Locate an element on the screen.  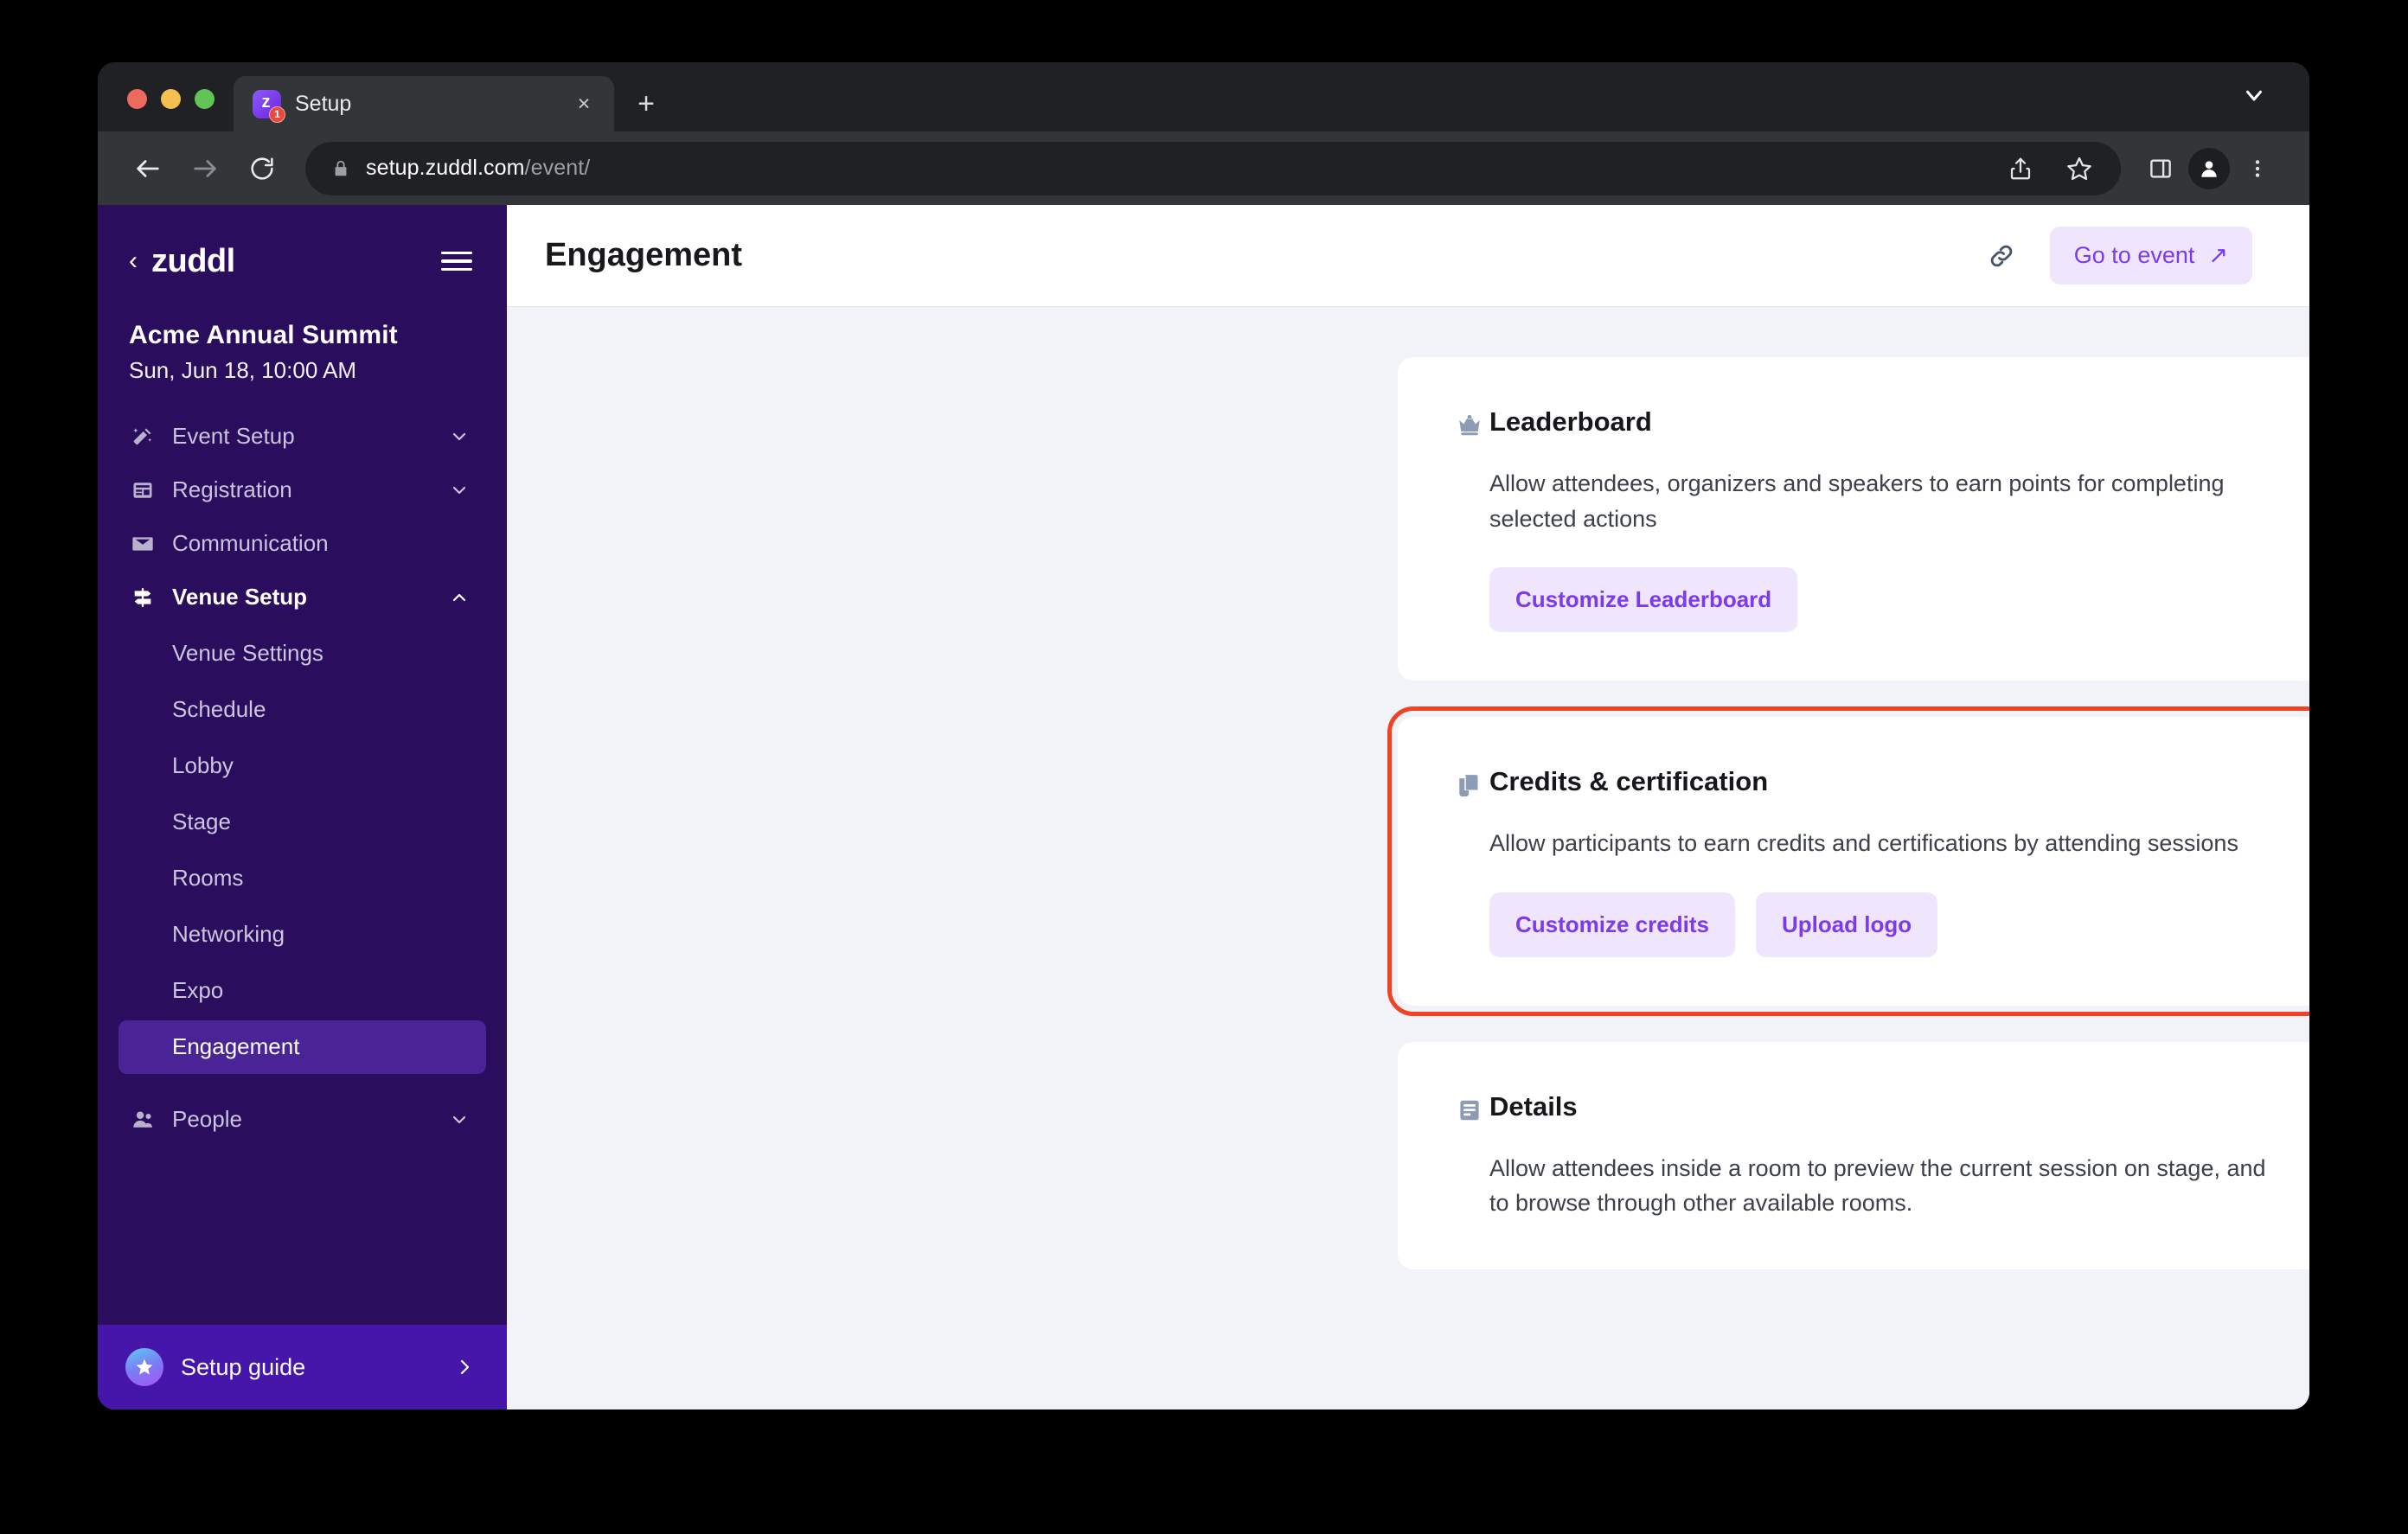
url-path: /event/ is located at coordinates (557, 168).